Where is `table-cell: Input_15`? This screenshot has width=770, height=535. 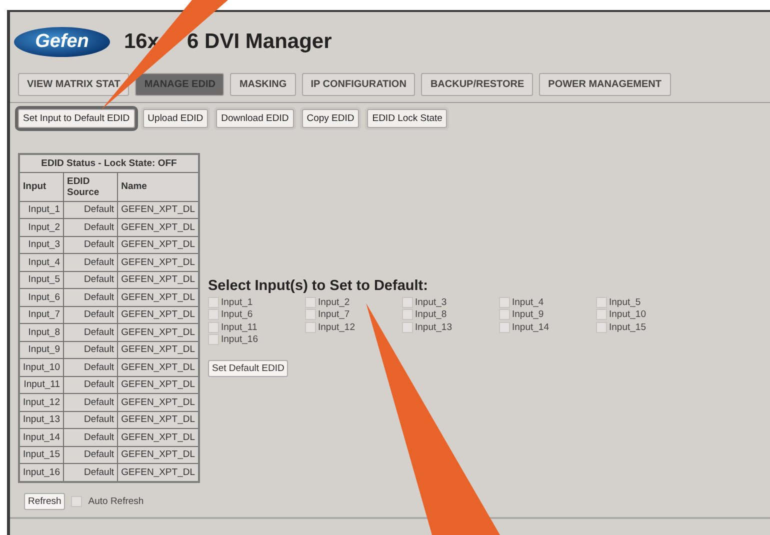 table-cell: Input_15 is located at coordinates (41, 455).